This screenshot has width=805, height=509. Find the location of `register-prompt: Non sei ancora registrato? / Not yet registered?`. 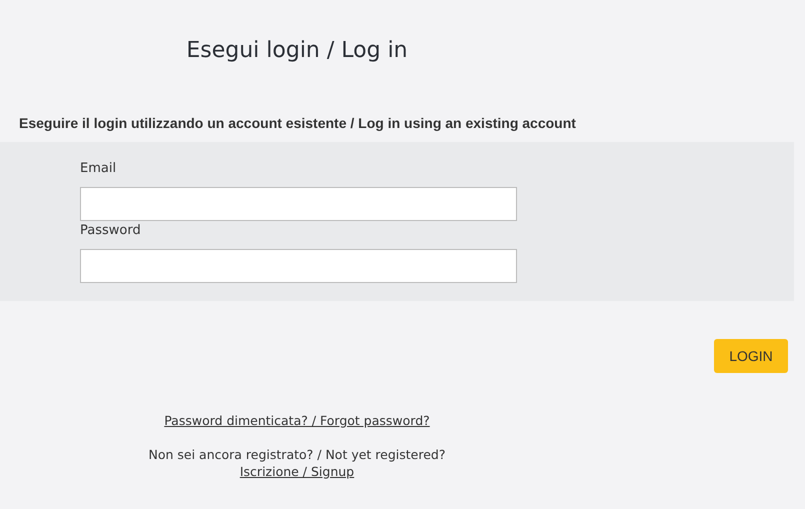

register-prompt: Non sei ancora registrato? / Not yet registered? is located at coordinates (297, 454).